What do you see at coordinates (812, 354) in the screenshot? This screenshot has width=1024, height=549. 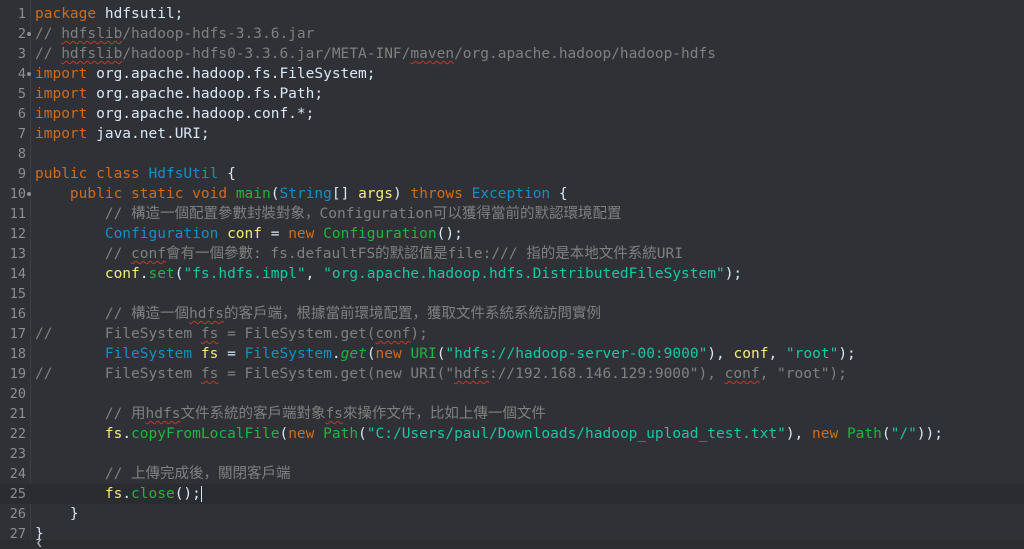 I see `code-token: "root"` at bounding box center [812, 354].